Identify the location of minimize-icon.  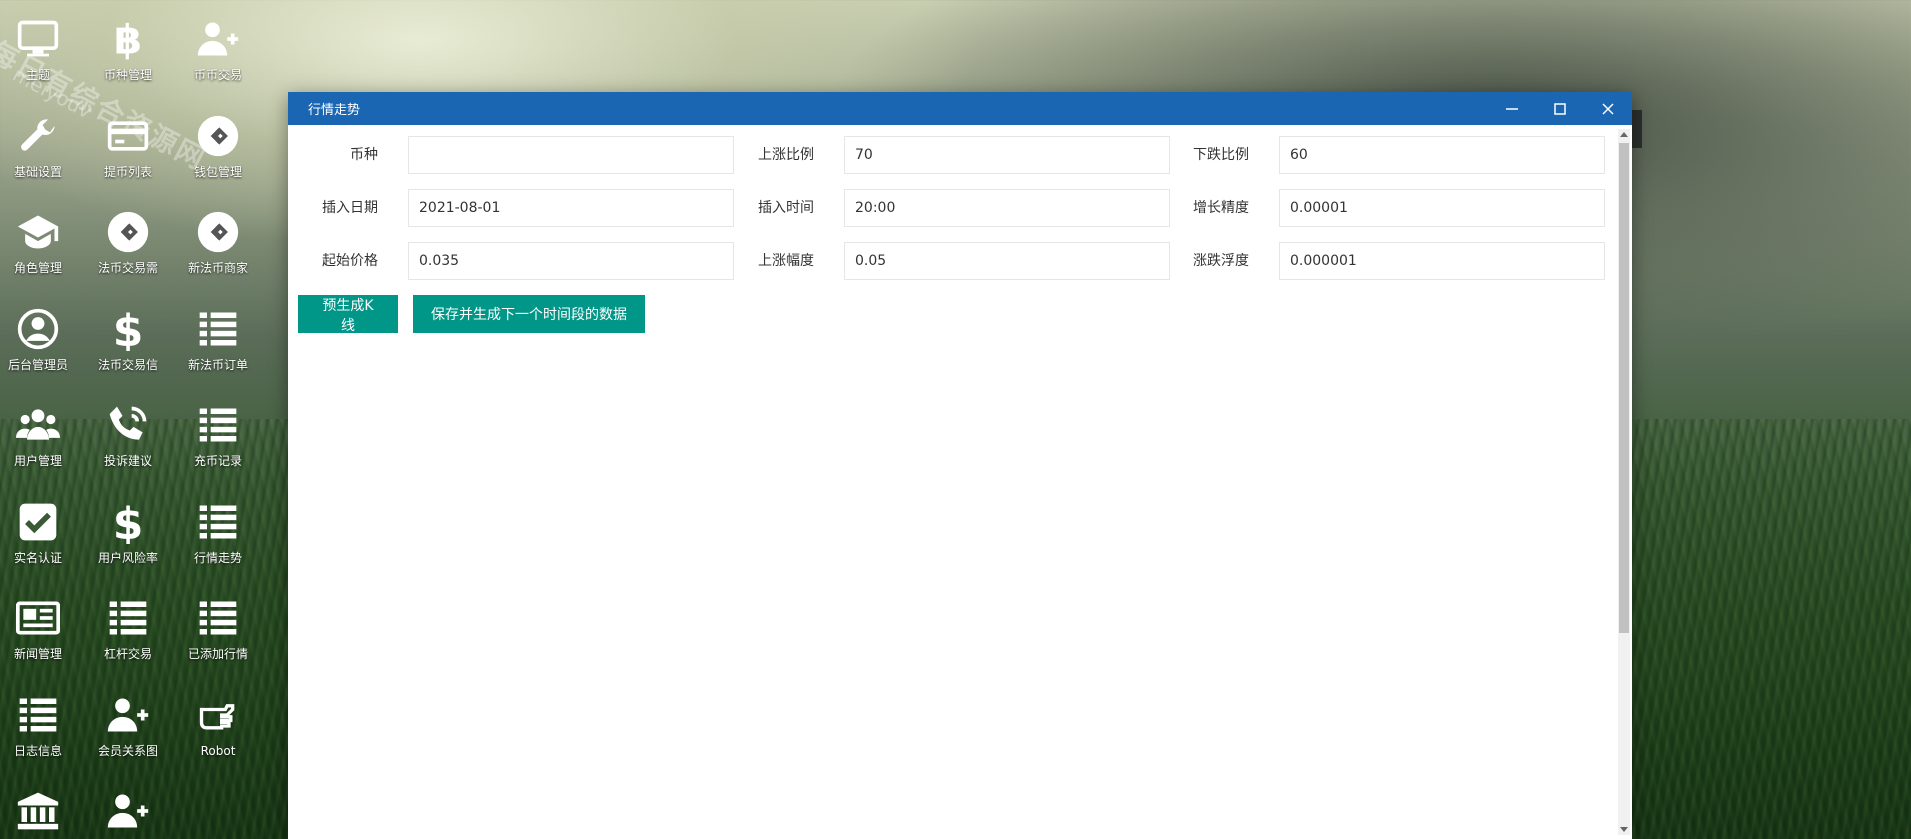
(1512, 108).